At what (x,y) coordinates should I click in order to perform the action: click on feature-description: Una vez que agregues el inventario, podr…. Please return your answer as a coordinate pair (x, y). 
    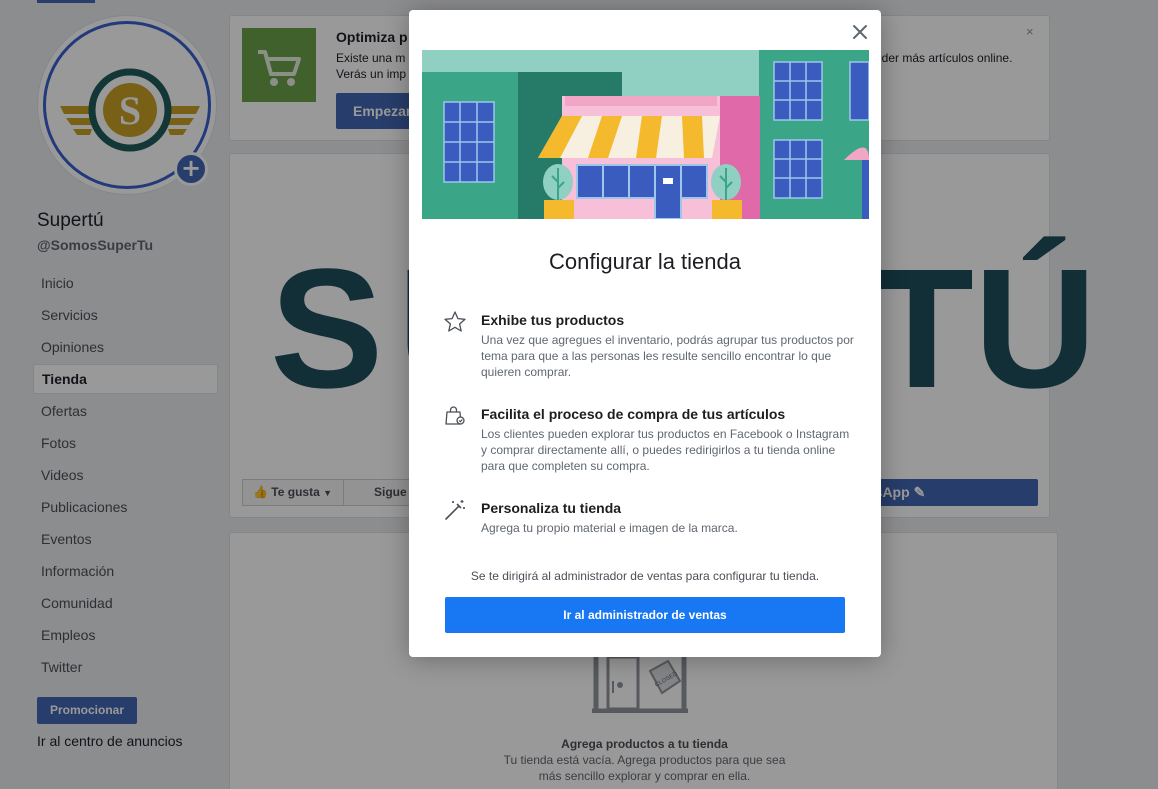
    Looking at the image, I should click on (667, 356).